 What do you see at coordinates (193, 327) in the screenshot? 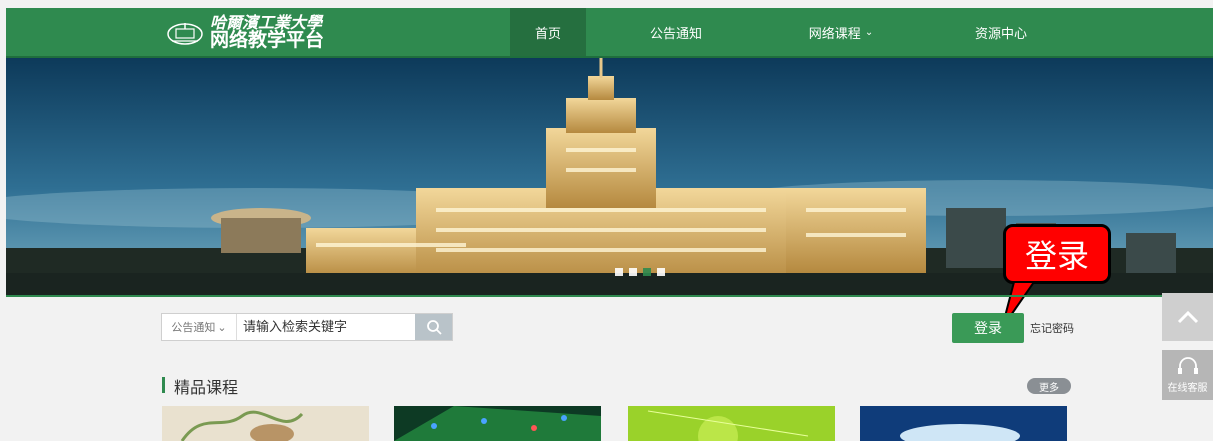
I see `search-category-label: 公告通知` at bounding box center [193, 327].